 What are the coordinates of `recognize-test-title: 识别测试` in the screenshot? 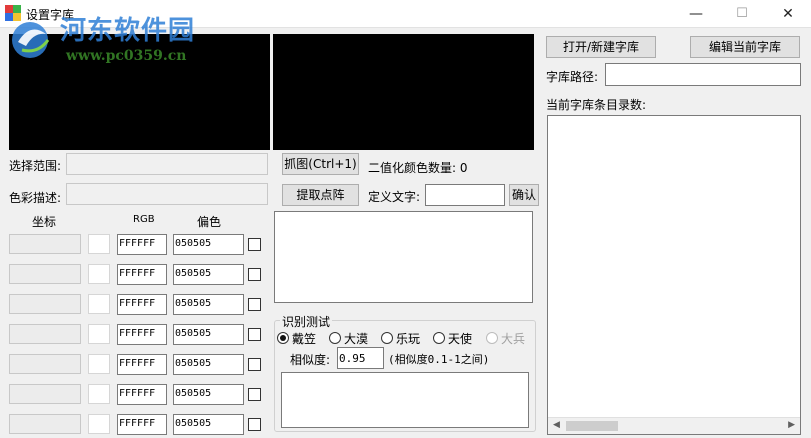 It's located at (306, 321).